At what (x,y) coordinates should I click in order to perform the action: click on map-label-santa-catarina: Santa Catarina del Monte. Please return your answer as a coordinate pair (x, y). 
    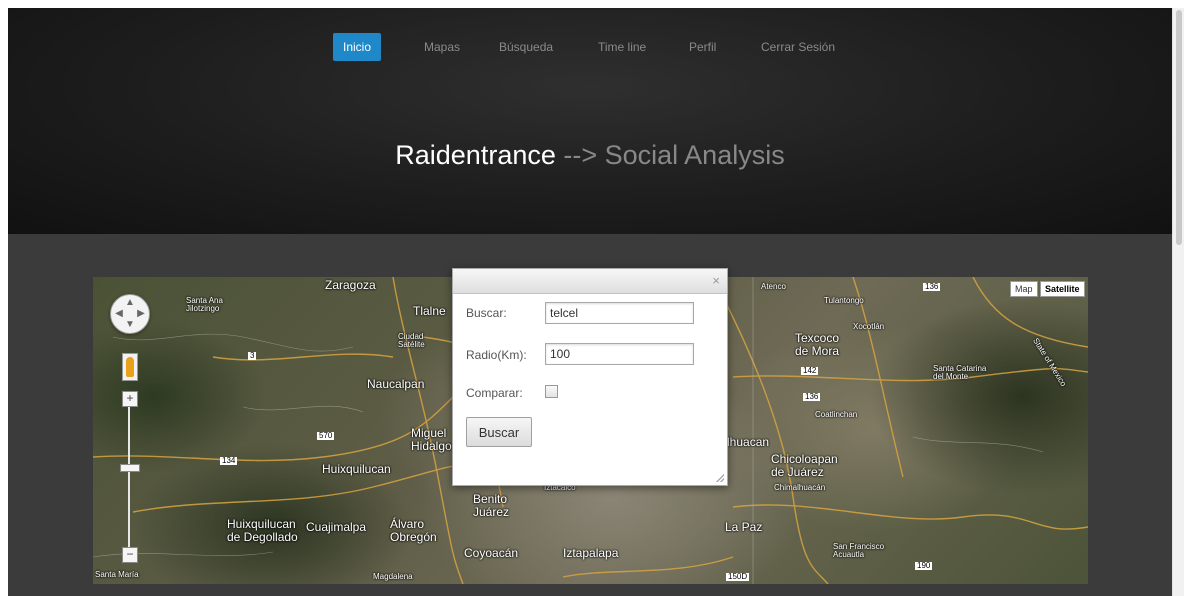
    Looking at the image, I should click on (960, 373).